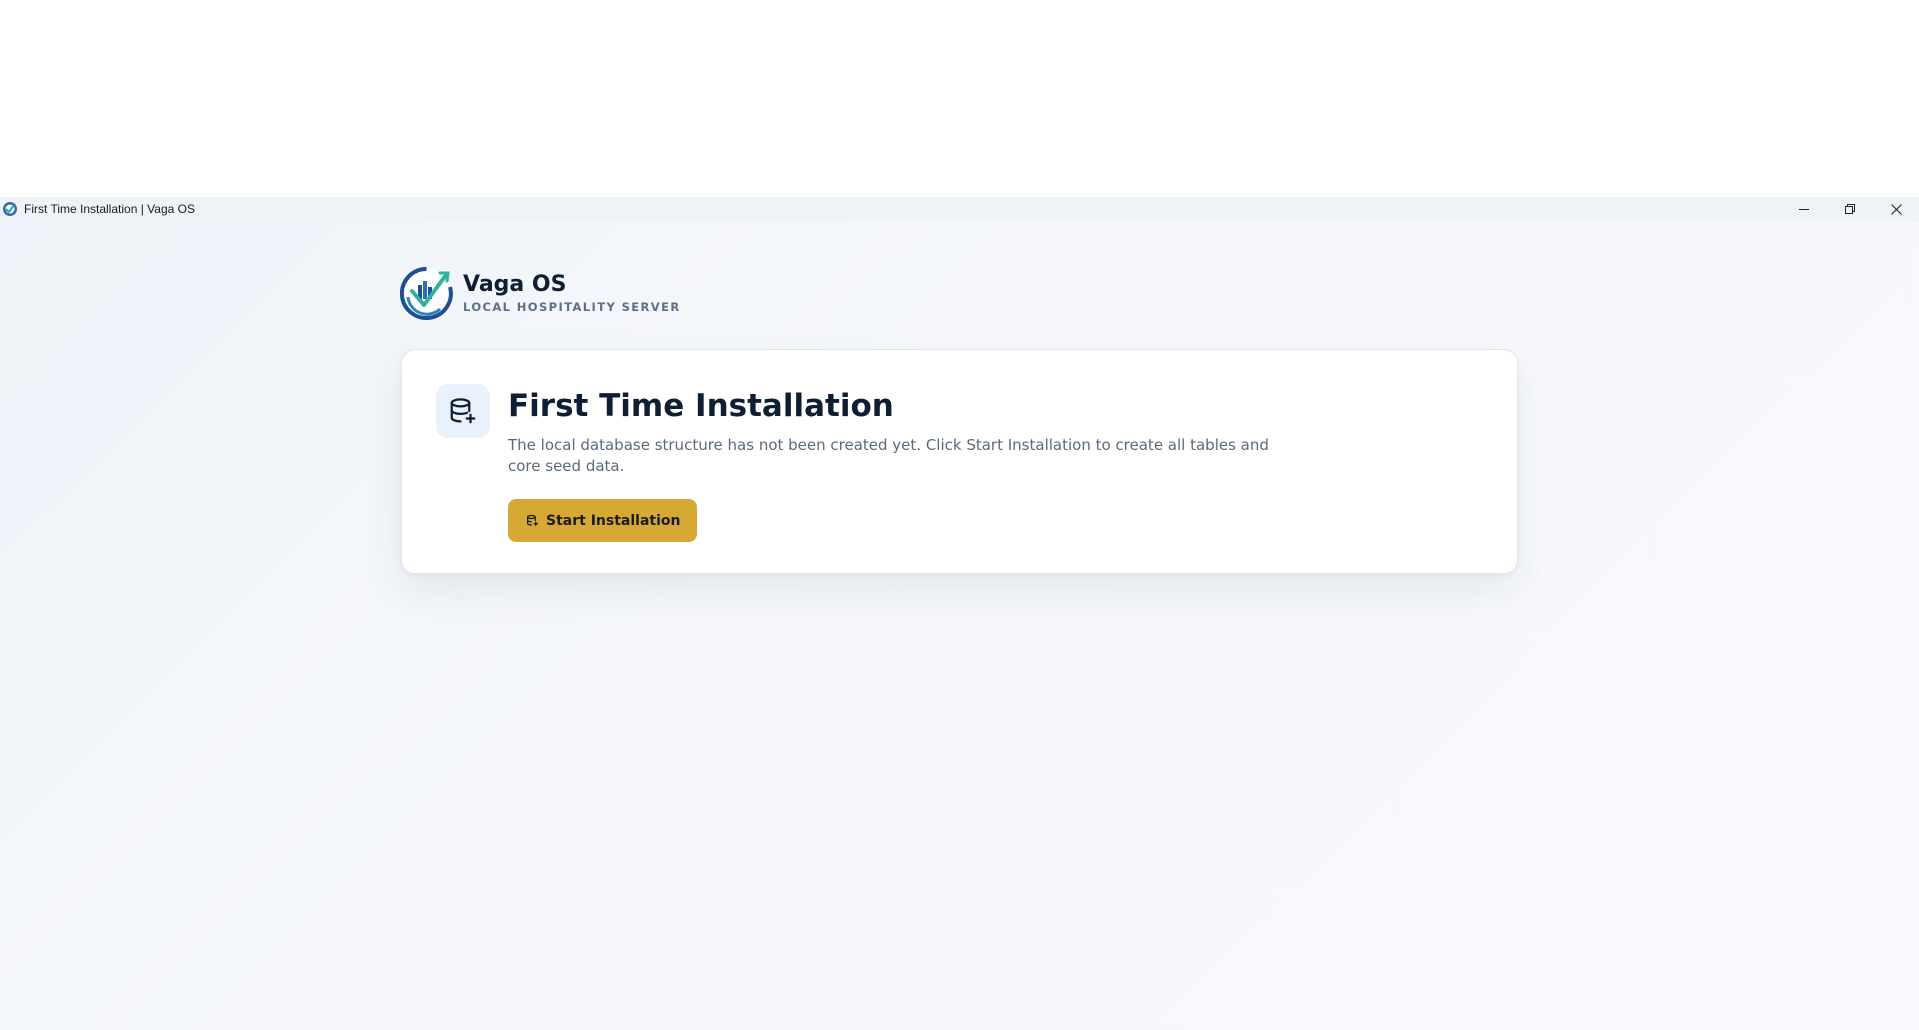 This screenshot has height=1030, width=1919. Describe the element at coordinates (613, 520) in the screenshot. I see `start-installation-label: Start Installation` at that location.